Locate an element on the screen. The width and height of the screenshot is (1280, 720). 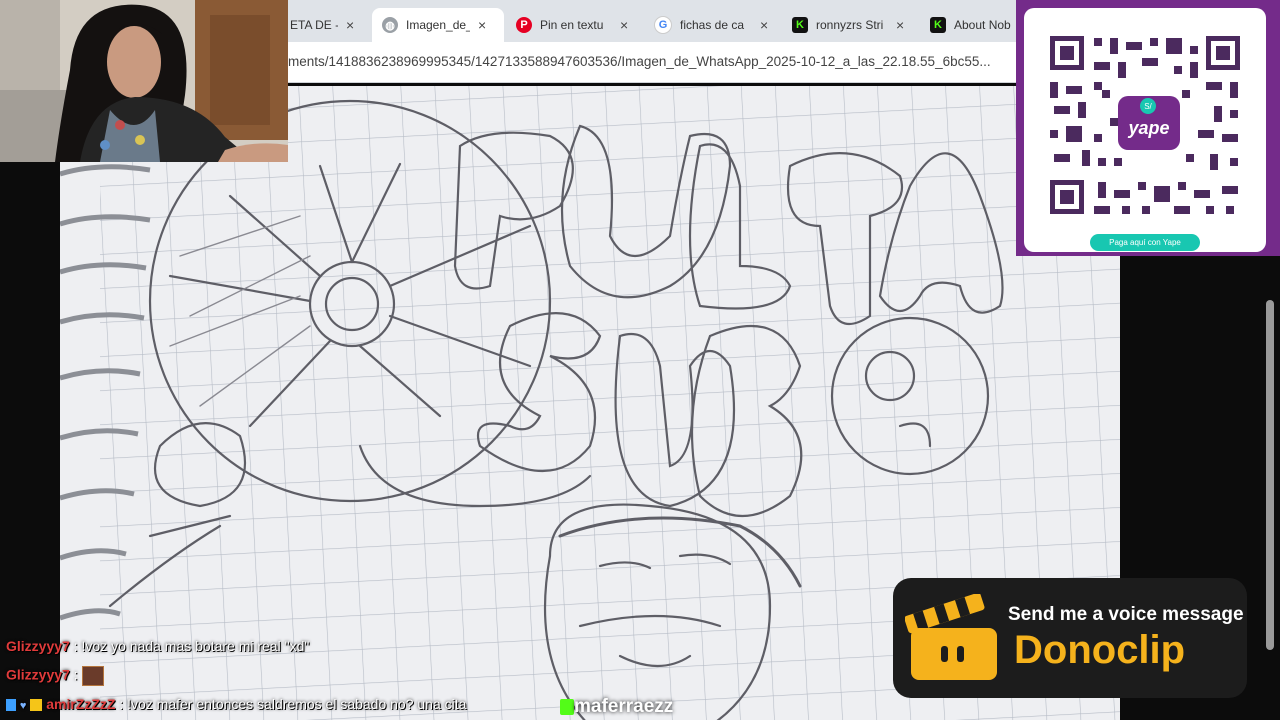
currency-label: S/ is located at coordinates (1148, 106).